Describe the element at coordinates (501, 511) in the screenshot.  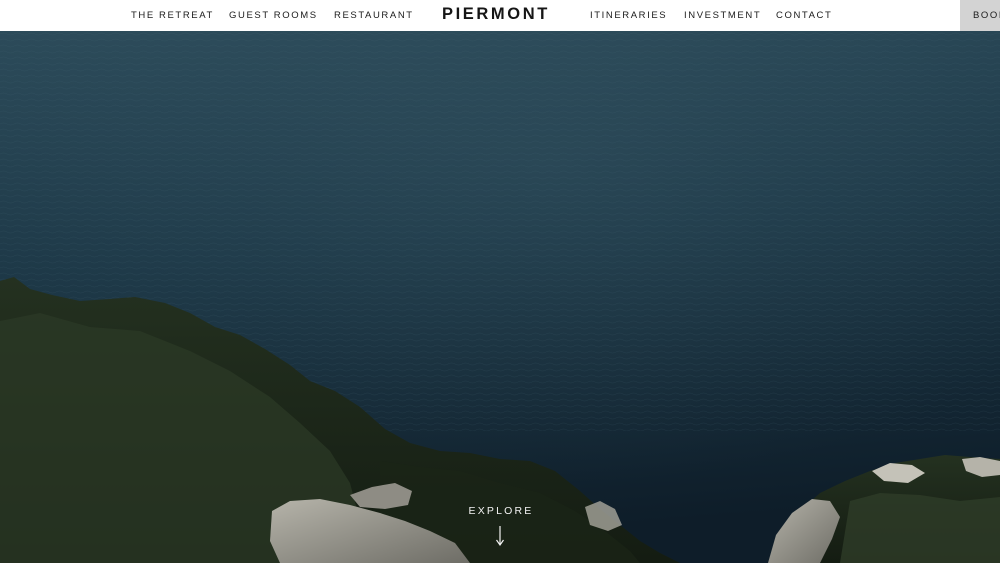
I see `explore-label: EXPLORE` at that location.